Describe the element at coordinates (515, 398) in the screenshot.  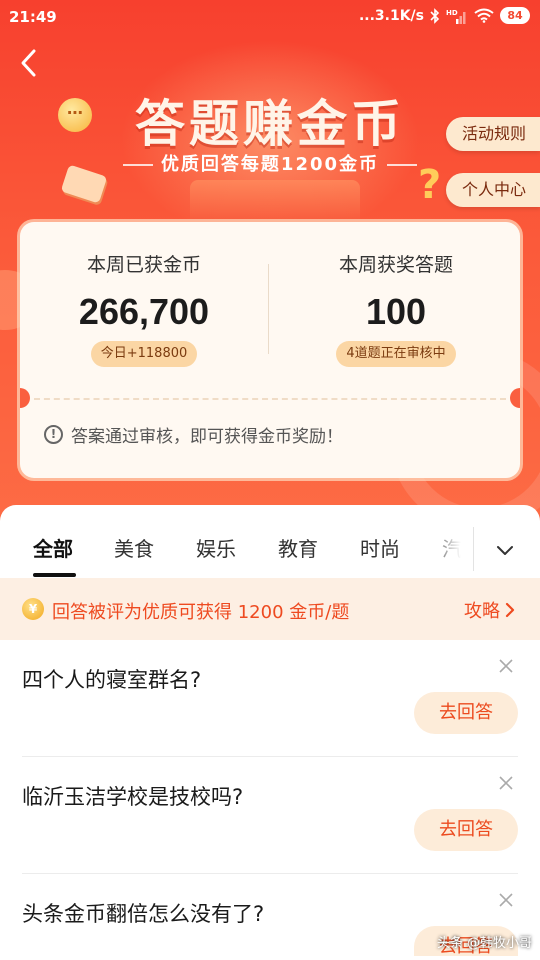
I see `card-notch-right` at that location.